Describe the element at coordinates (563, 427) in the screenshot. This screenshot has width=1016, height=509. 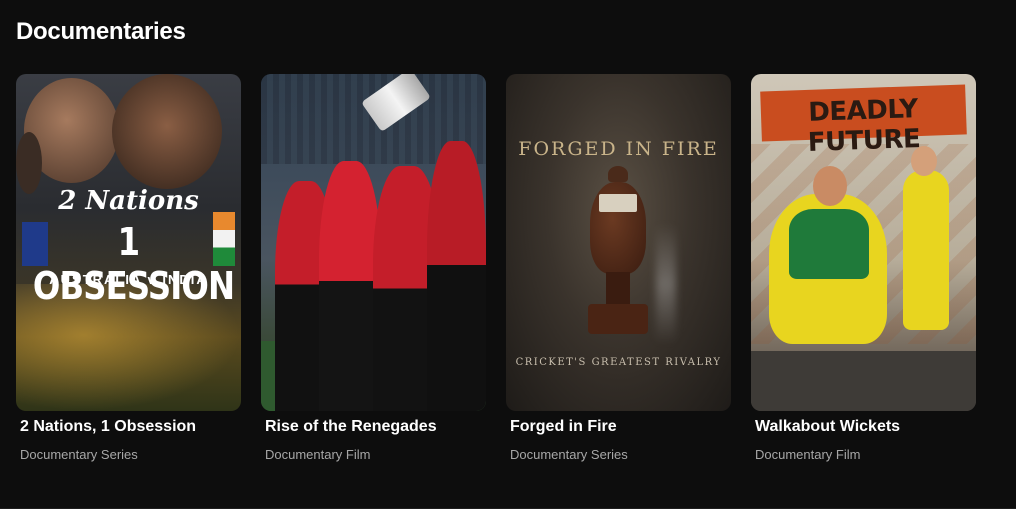
I see `card-title: Forged in Fire` at that location.